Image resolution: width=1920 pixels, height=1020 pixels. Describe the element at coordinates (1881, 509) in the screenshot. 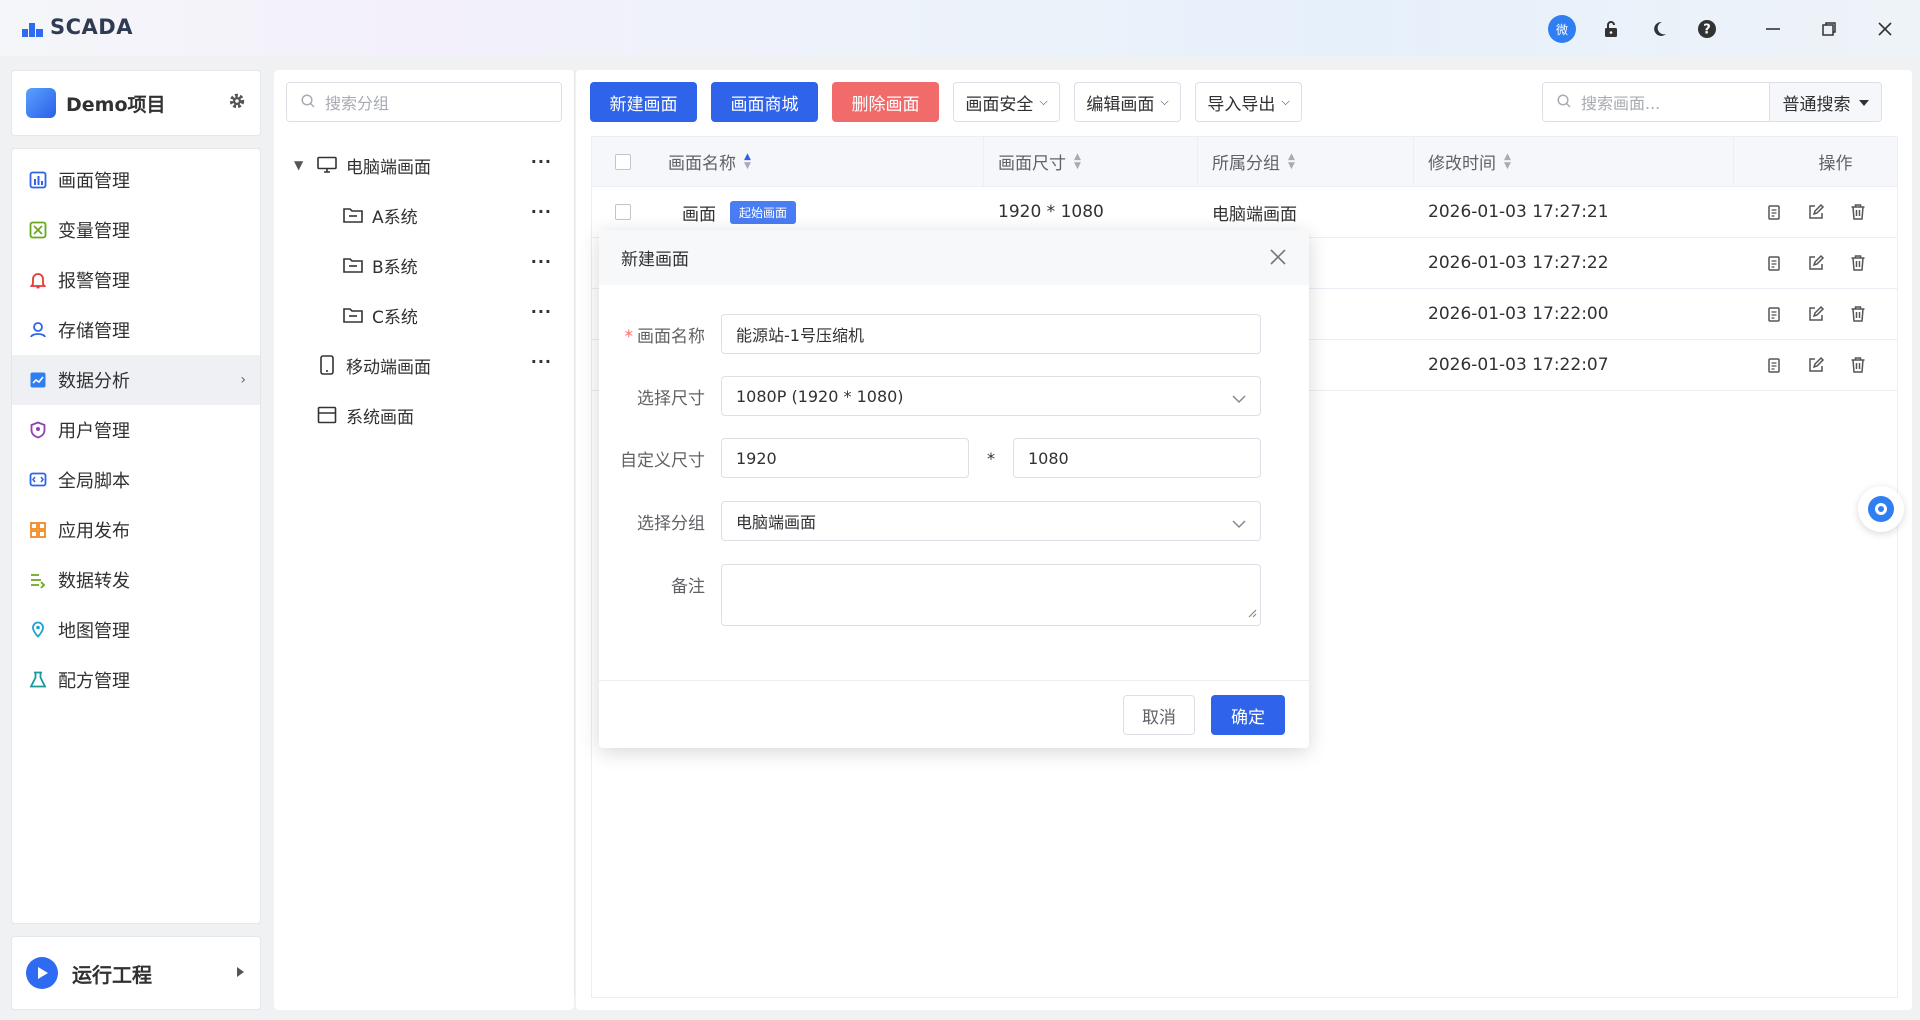

I see `floating-assistant-button` at that location.